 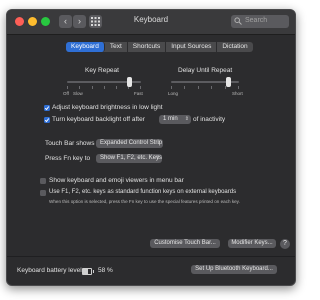 I want to click on backlight-off-checkbox, so click(x=47, y=120).